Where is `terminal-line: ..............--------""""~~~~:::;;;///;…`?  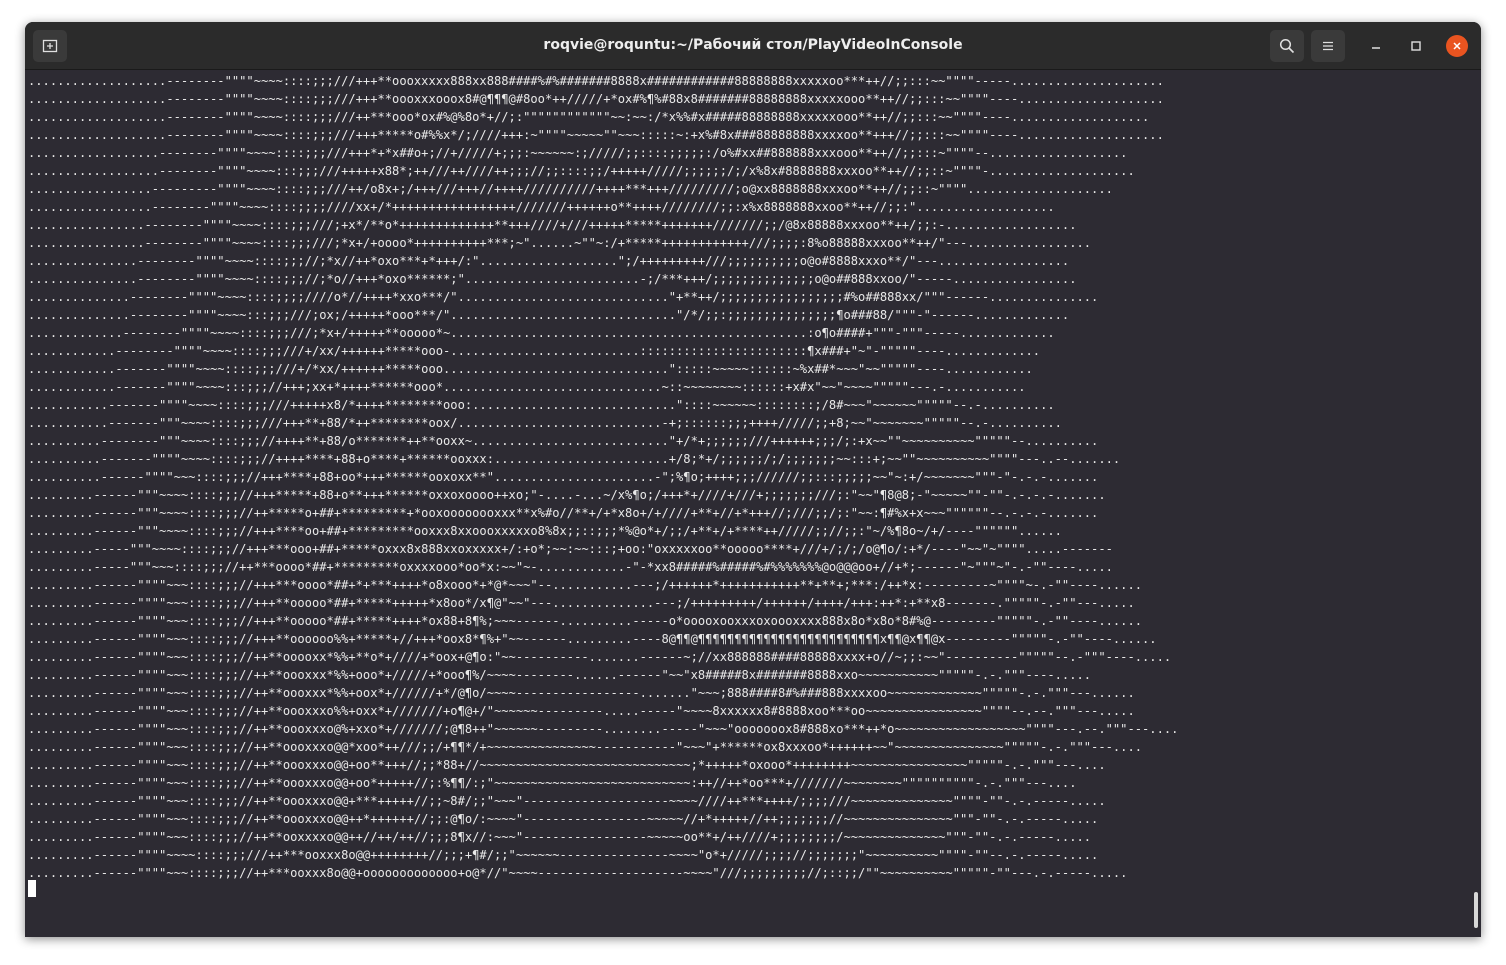
terminal-line: ..............--------""""~~~~:::;;;///;… is located at coordinates (549, 315).